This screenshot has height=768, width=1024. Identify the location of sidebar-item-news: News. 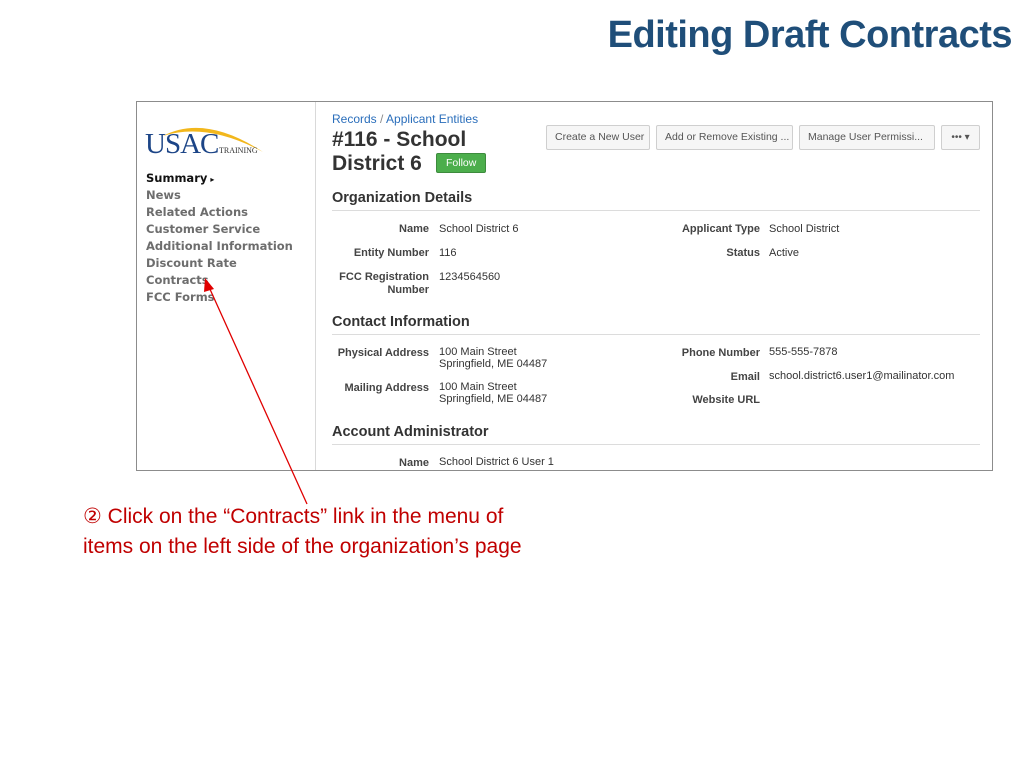
(219, 195).